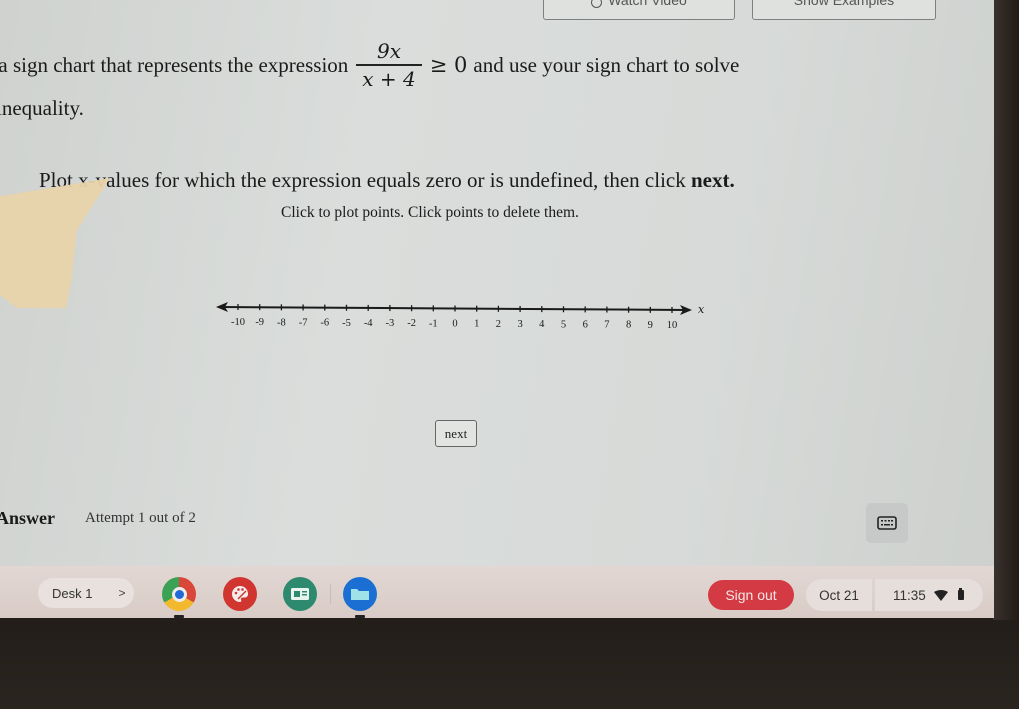 This screenshot has width=1019, height=709. I want to click on fraction-denominator: x + 4, so click(389, 79).